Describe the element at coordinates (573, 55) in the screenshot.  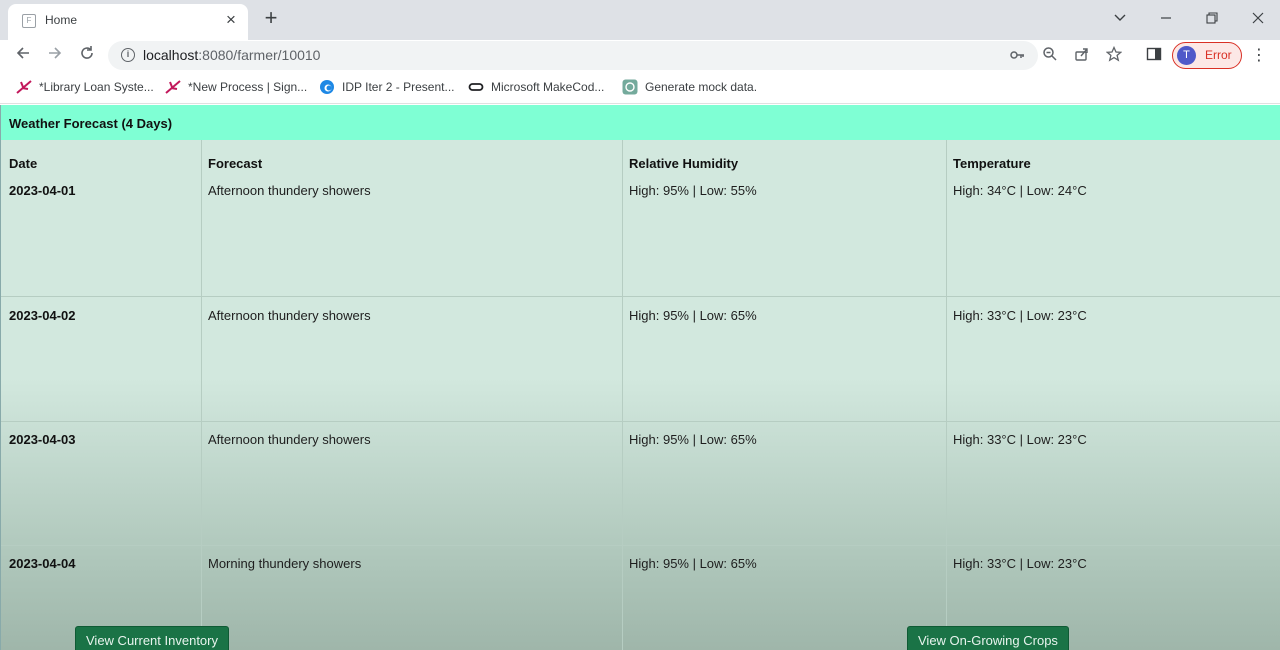
I see `address-bar: i localhost:8080/farmer/10010` at that location.